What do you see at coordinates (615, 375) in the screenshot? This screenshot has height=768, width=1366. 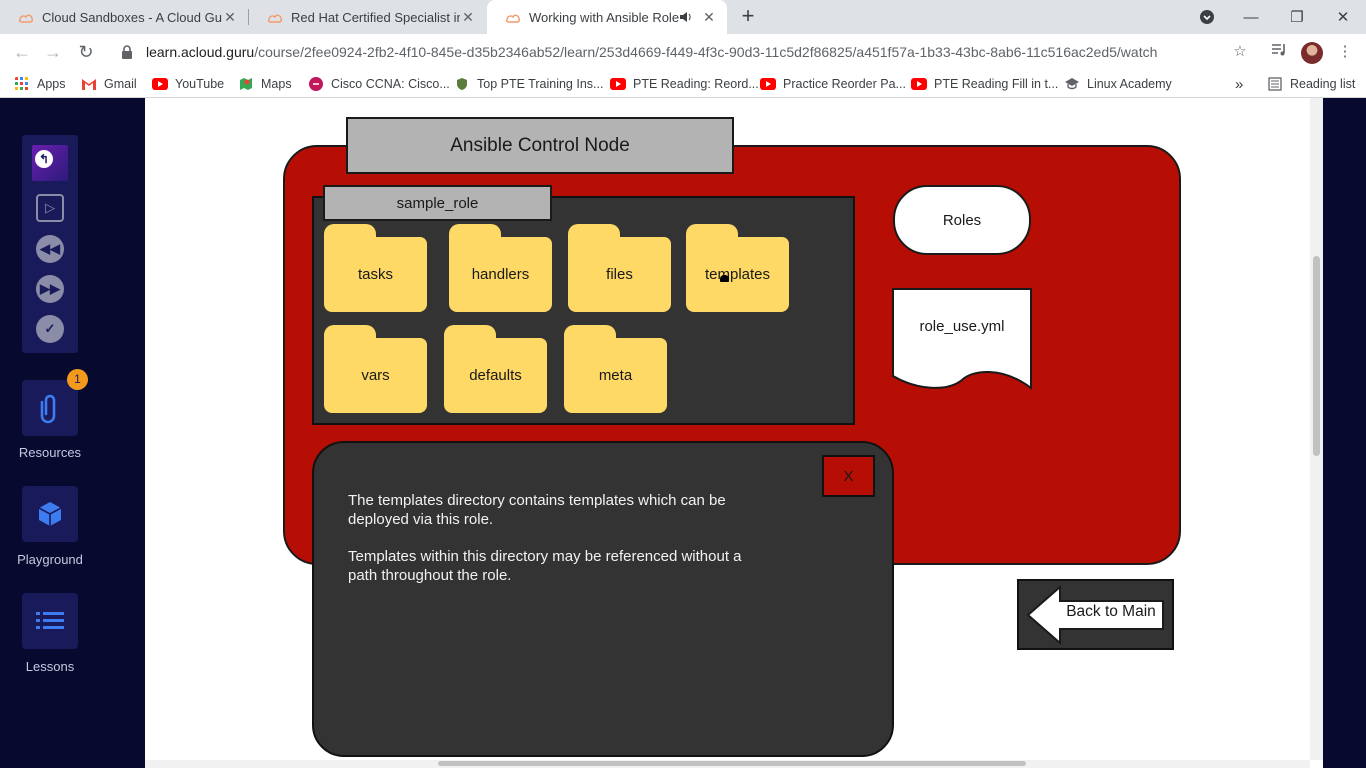 I see `folder-label: meta` at bounding box center [615, 375].